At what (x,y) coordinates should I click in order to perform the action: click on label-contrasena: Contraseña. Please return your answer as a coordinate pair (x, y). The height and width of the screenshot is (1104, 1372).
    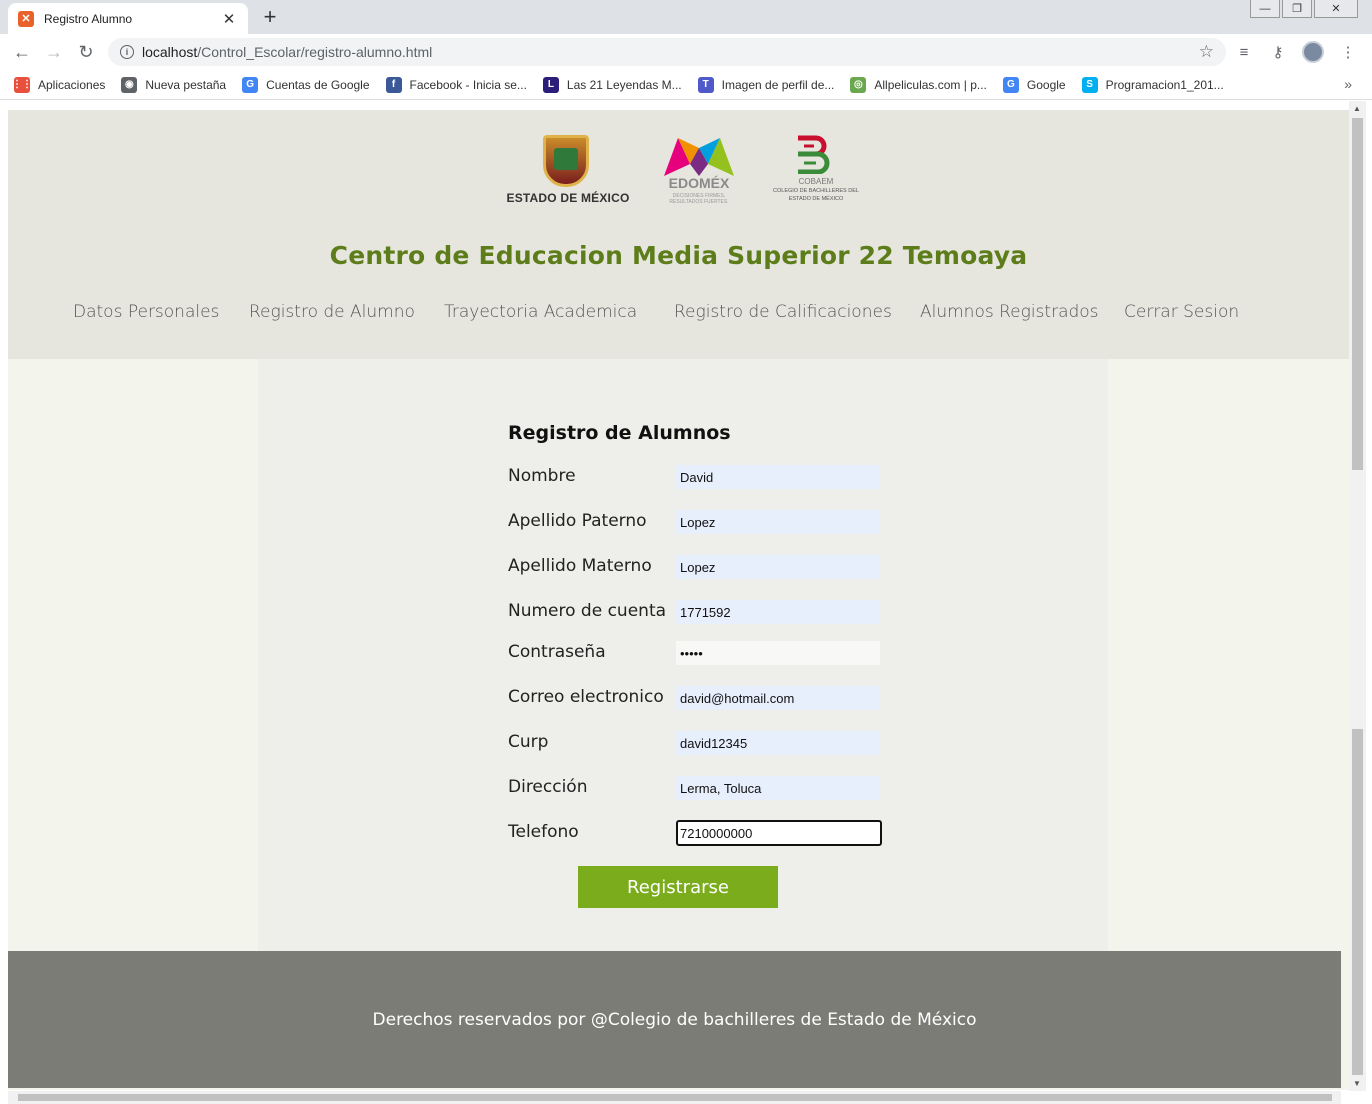
    Looking at the image, I should click on (557, 652).